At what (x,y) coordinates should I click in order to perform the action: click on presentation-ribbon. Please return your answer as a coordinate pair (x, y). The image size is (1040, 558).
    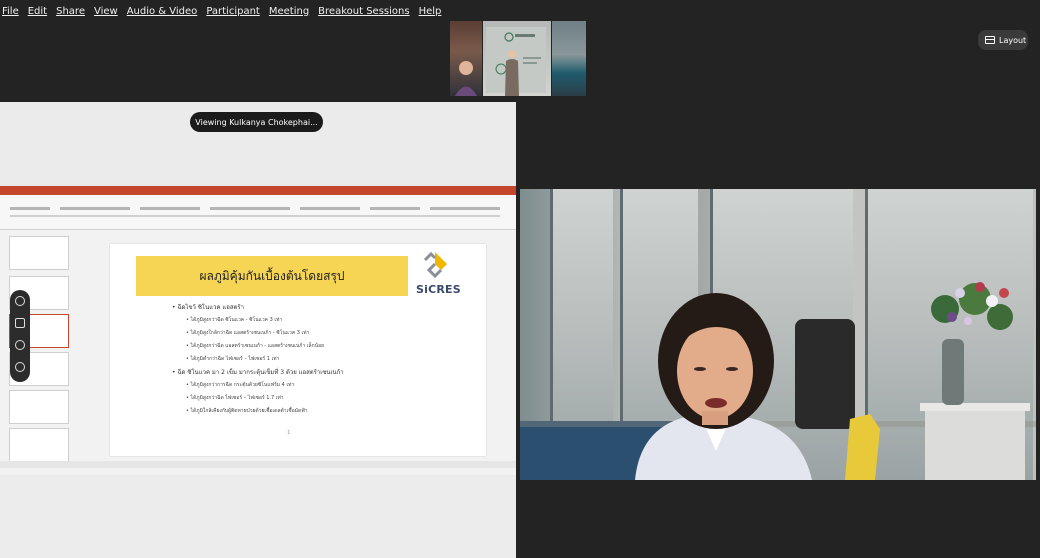
    Looking at the image, I should click on (258, 212).